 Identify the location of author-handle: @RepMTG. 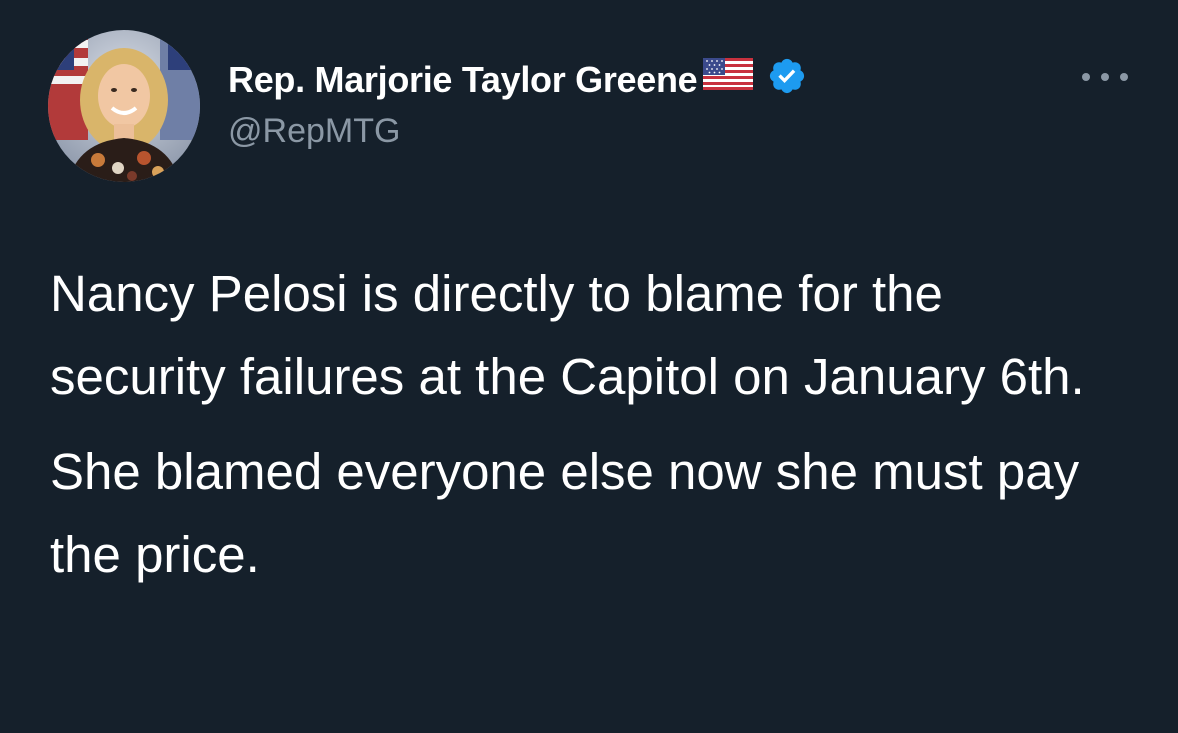
(517, 131).